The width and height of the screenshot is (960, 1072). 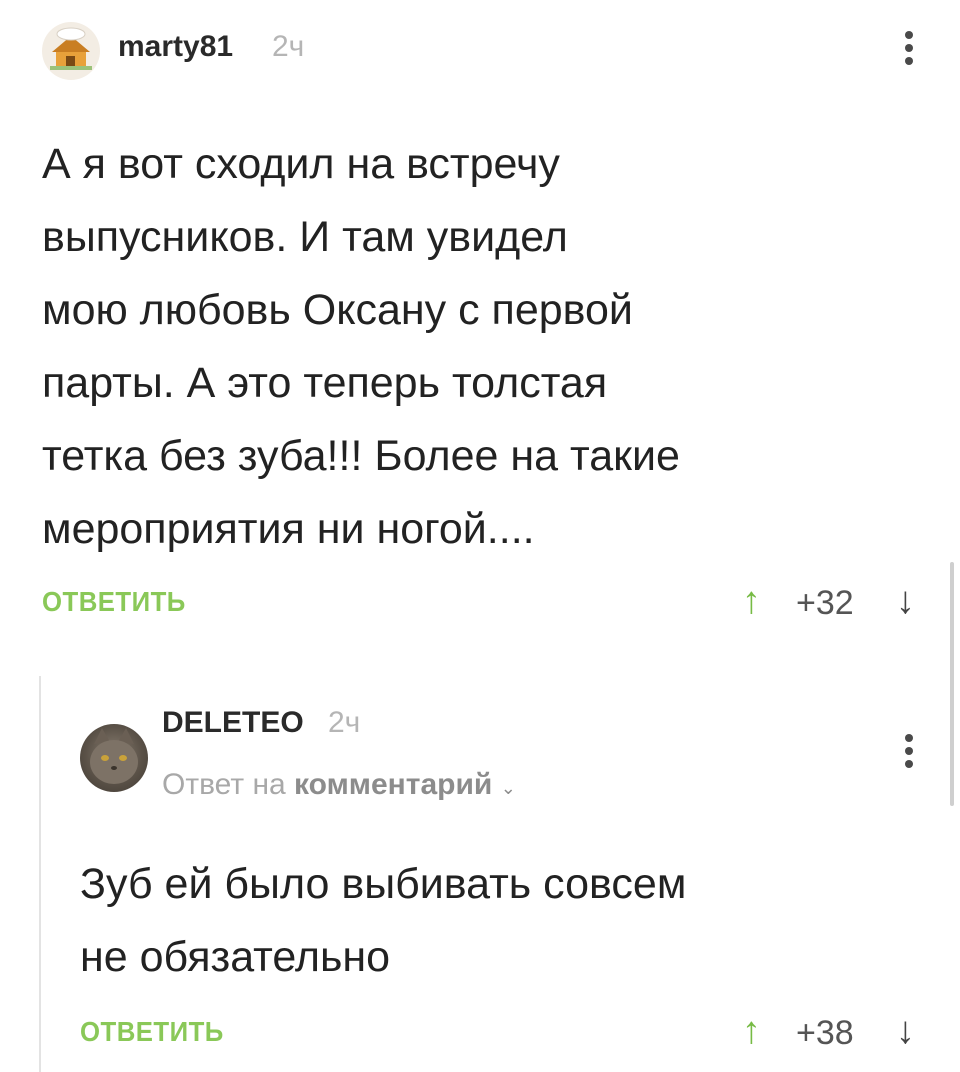 I want to click on reply-reference-prefix: Ответ на, so click(x=224, y=784).